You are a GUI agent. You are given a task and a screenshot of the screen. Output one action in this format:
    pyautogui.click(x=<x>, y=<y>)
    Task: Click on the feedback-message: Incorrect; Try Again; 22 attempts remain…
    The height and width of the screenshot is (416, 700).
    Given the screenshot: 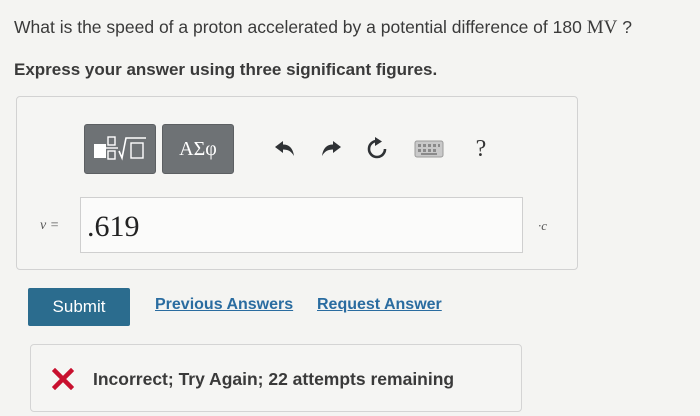 What is the action you would take?
    pyautogui.click(x=274, y=379)
    